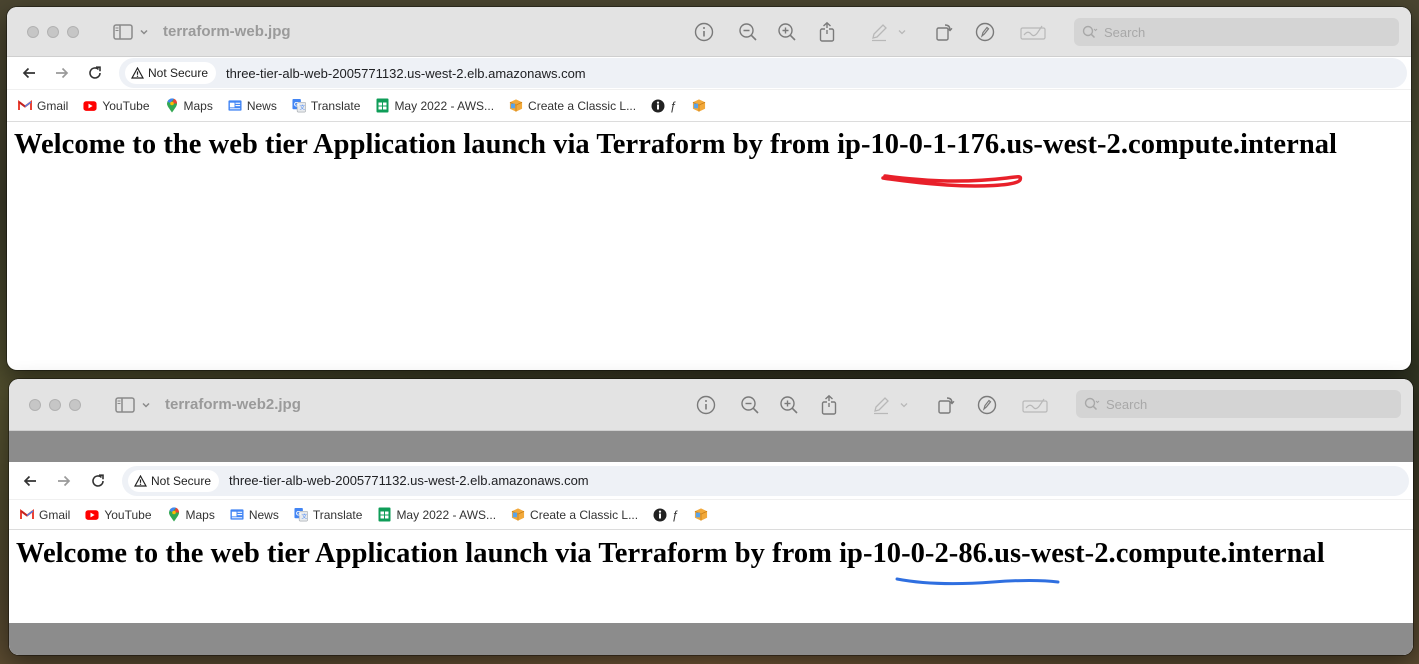 The image size is (1419, 664). I want to click on youtube-icon, so click(92, 515).